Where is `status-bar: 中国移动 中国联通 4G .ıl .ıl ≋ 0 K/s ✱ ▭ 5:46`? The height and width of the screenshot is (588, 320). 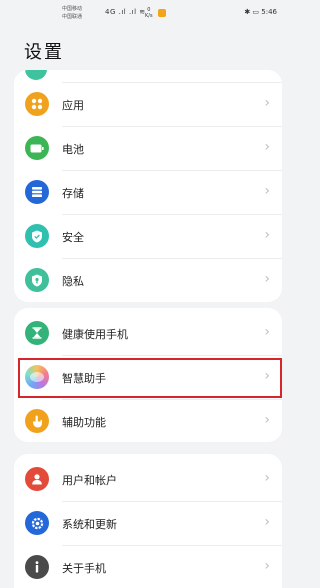
status-bar: 中国移动 中国联通 4G .ıl .ıl ≋ 0 K/s ✱ ▭ 5:46 is located at coordinates (145, 15).